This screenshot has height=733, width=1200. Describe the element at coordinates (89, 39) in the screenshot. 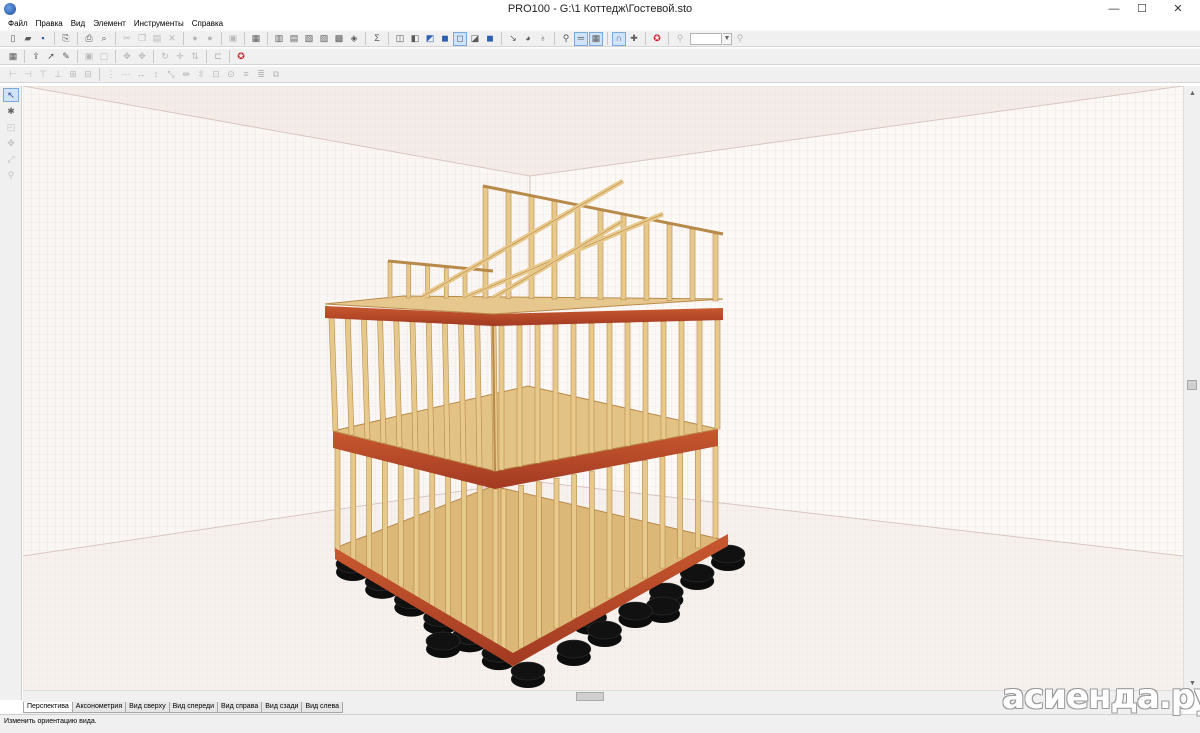

I see `print-icon: ⎙` at that location.